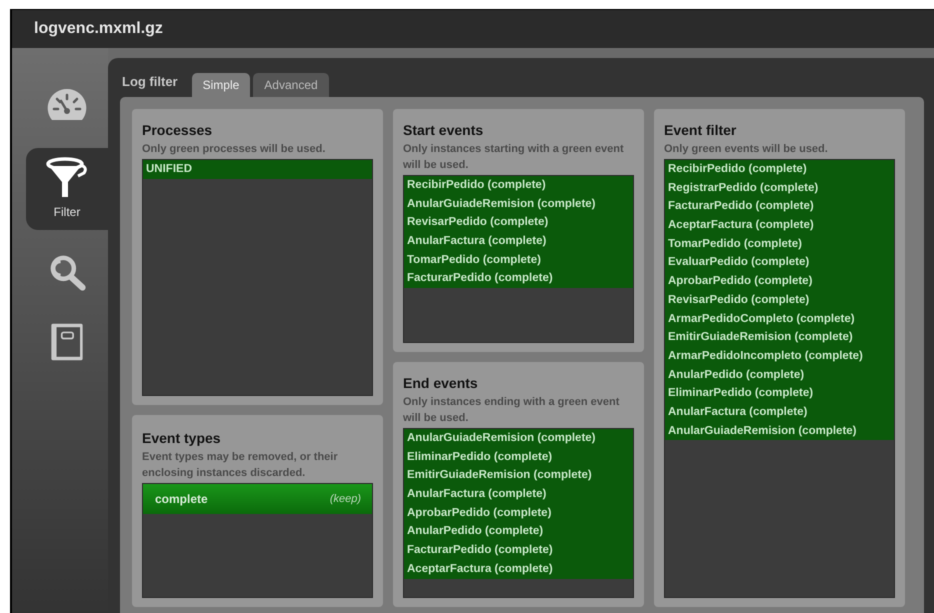 The height and width of the screenshot is (613, 934). What do you see at coordinates (257, 540) in the screenshot?
I see `event-list: complete (keep)` at bounding box center [257, 540].